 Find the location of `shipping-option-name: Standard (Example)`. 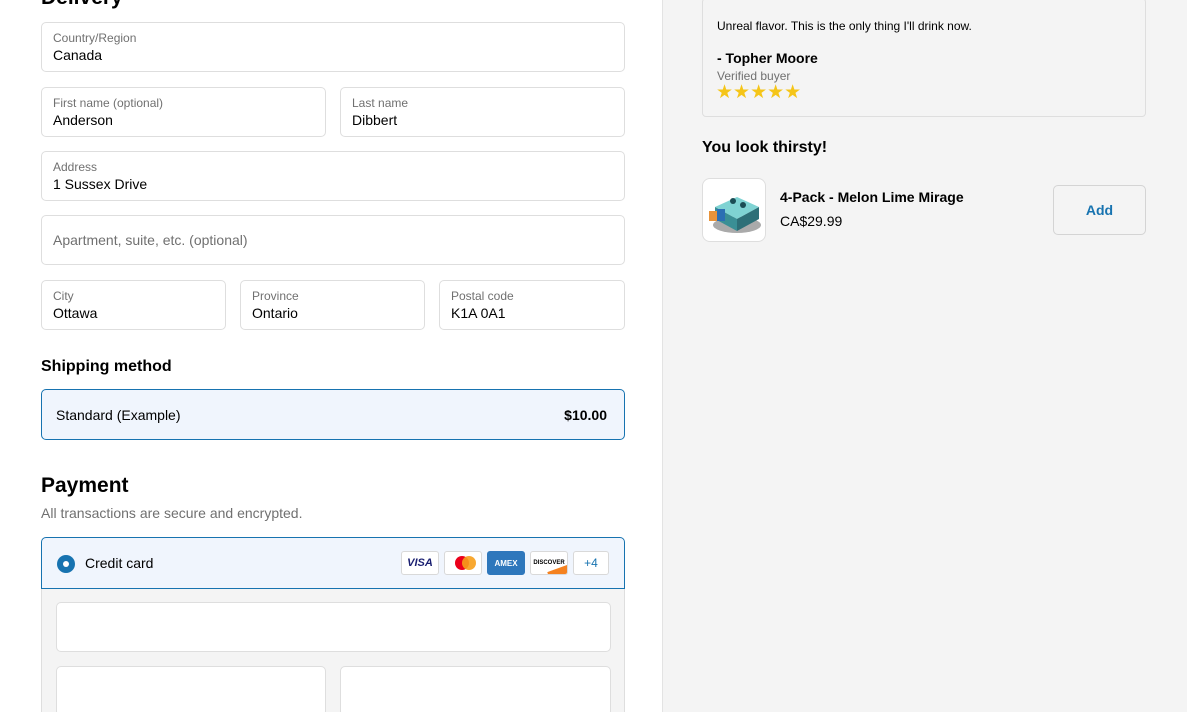

shipping-option-name: Standard (Example) is located at coordinates (118, 415).